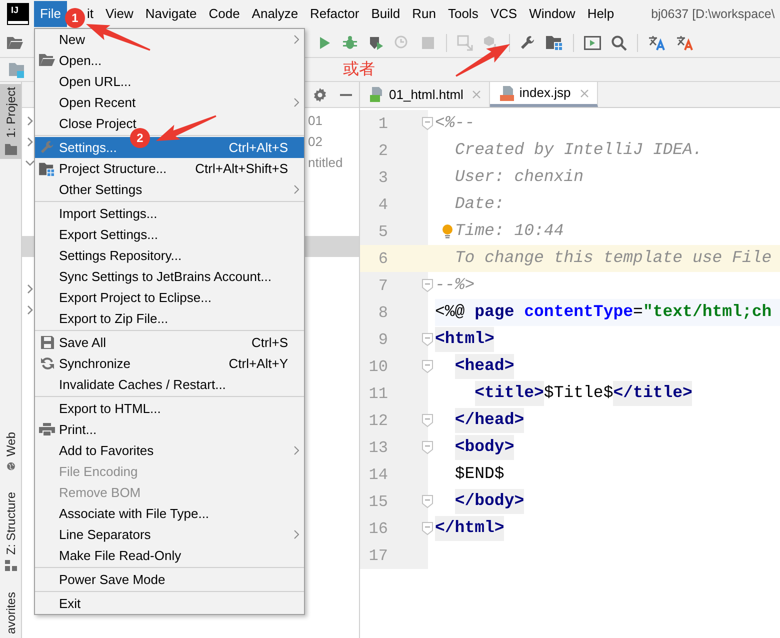  I want to click on code-line: User: chenxin, so click(519, 177).